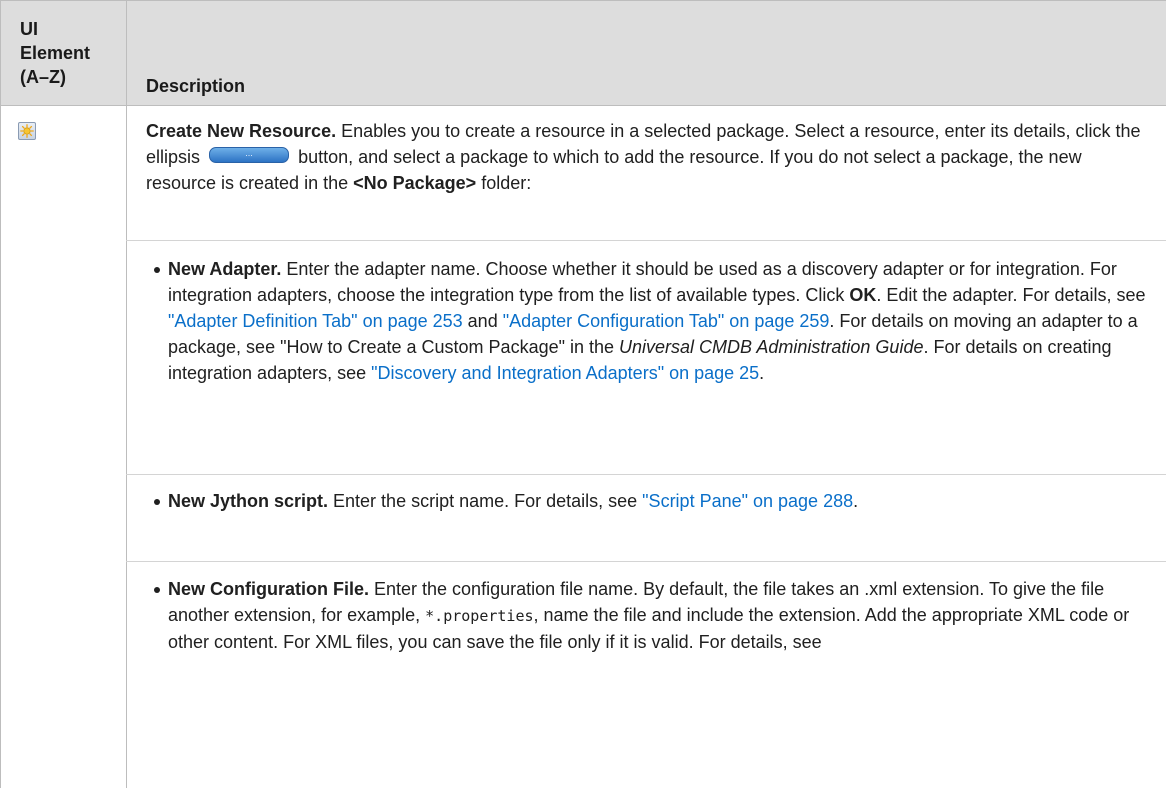 The height and width of the screenshot is (788, 1166). What do you see at coordinates (479, 616) in the screenshot?
I see `properties-code: *.properties` at bounding box center [479, 616].